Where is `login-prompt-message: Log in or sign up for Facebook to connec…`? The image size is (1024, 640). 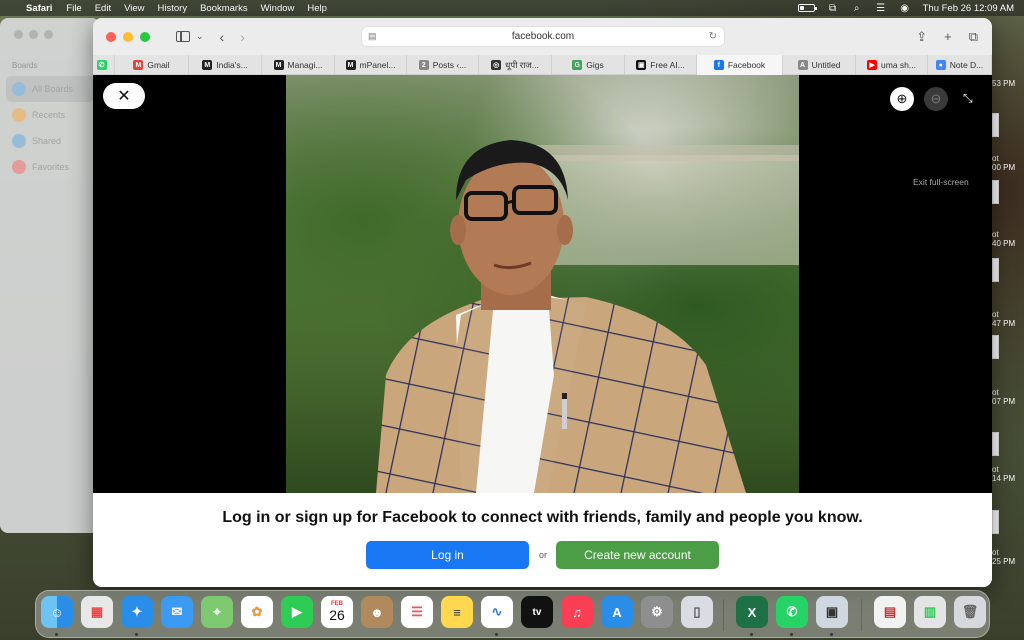
login-prompt-message: Log in or sign up for Facebook to connec… is located at coordinates (542, 517).